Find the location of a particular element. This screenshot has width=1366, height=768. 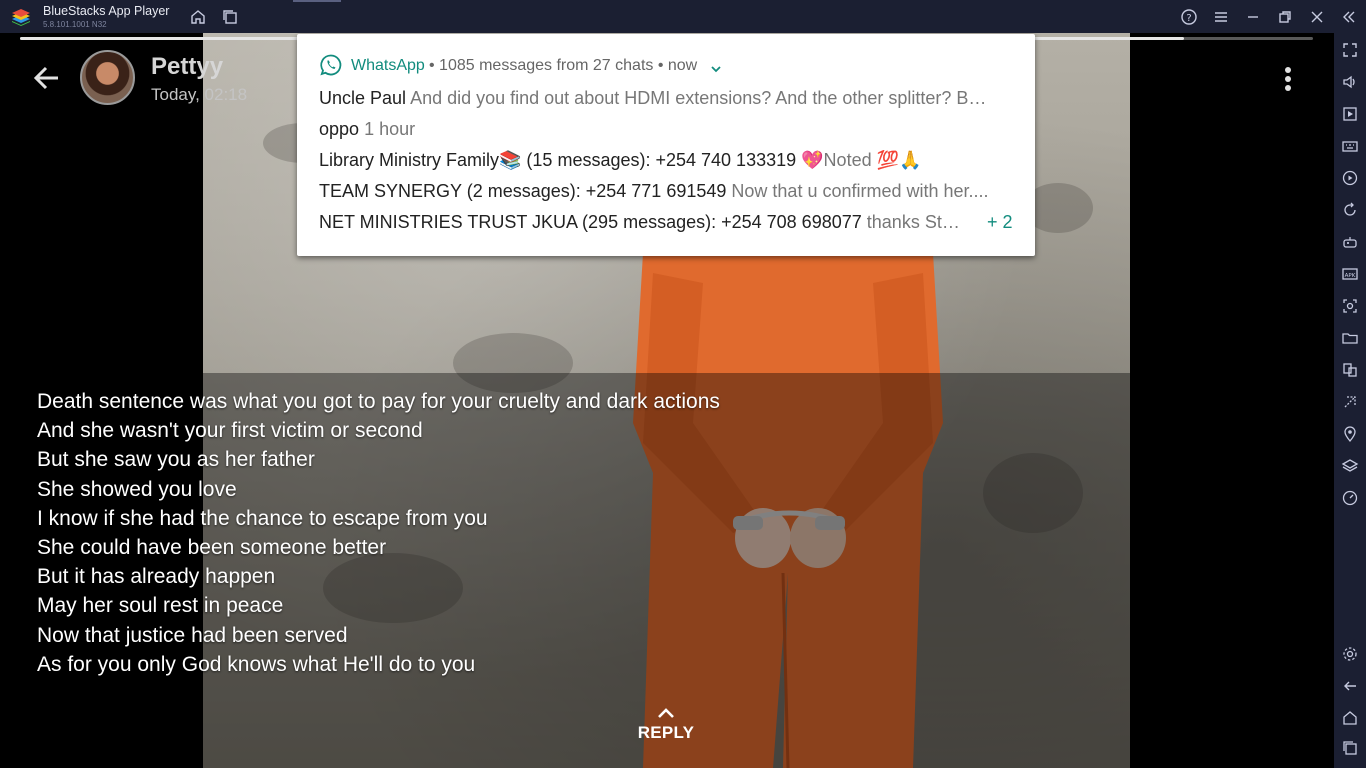

message-sender: oppo is located at coordinates (339, 129).